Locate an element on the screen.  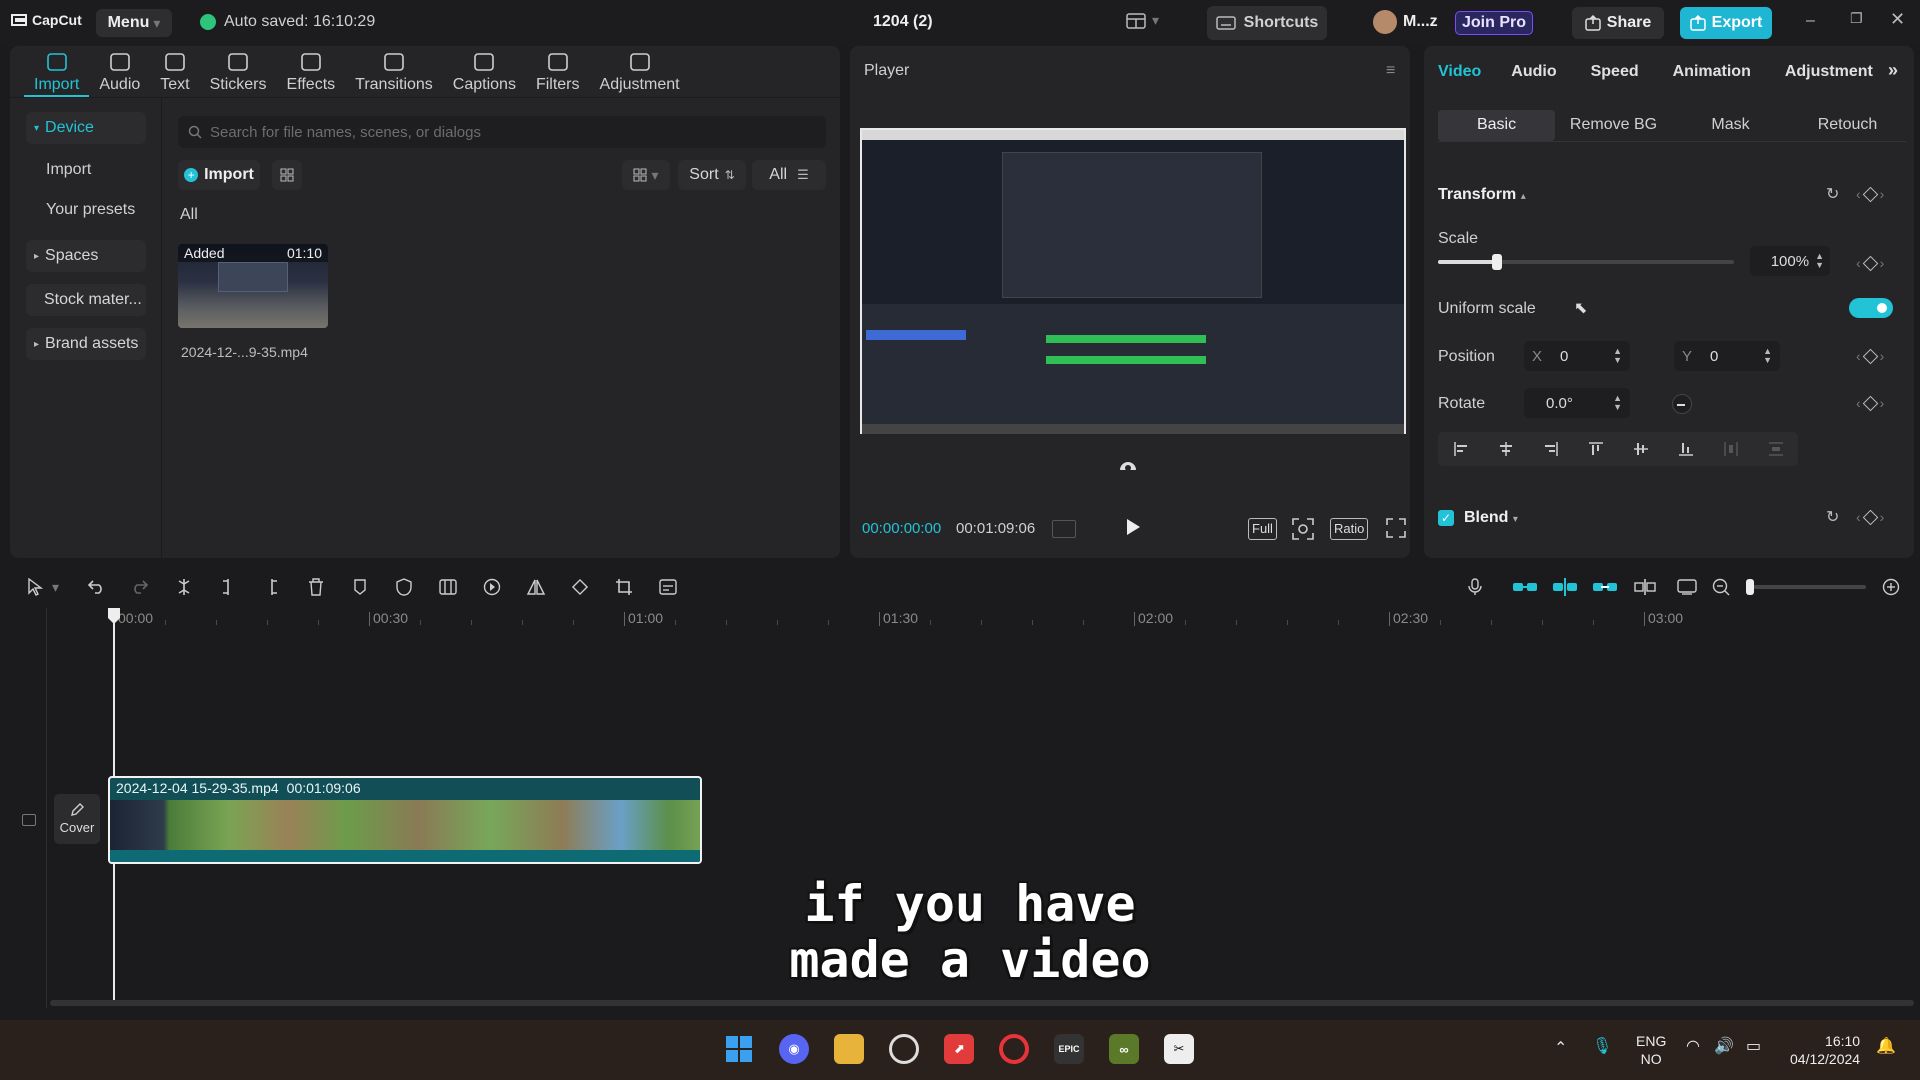
keyframe-rotate: ‹ › is located at coordinates (1870, 403).